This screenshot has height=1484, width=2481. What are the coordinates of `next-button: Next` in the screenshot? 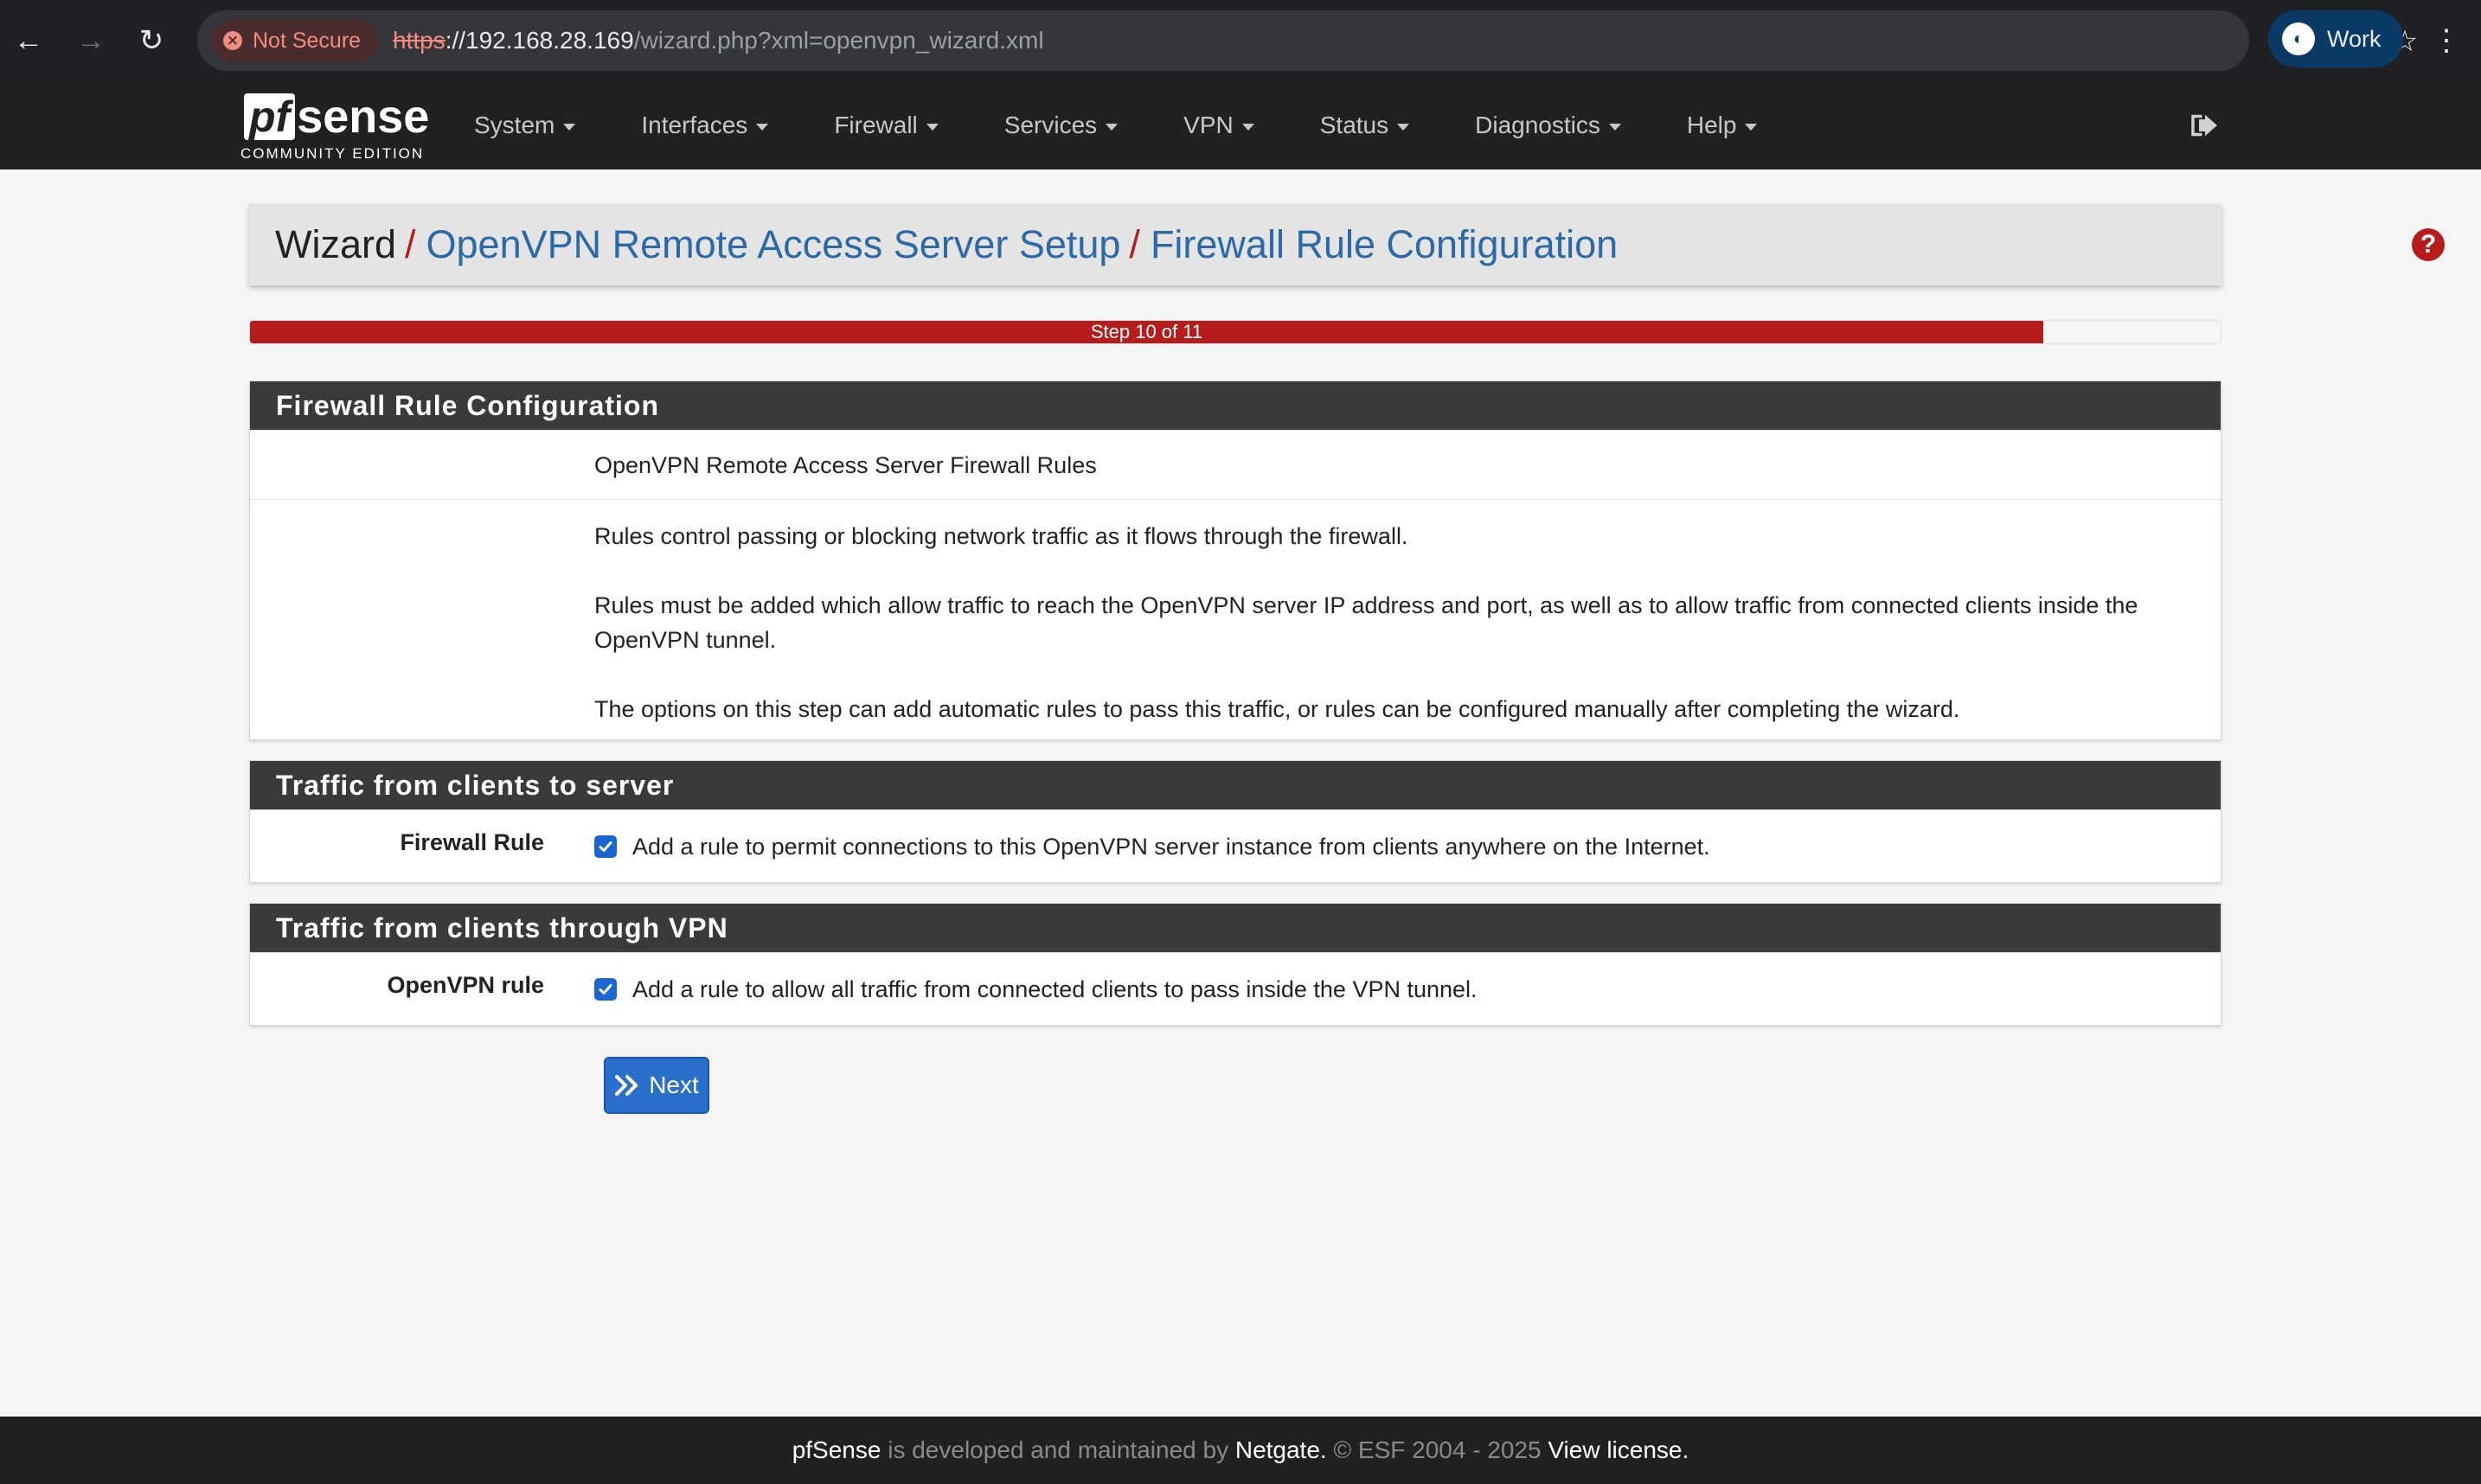 It's located at (656, 1085).